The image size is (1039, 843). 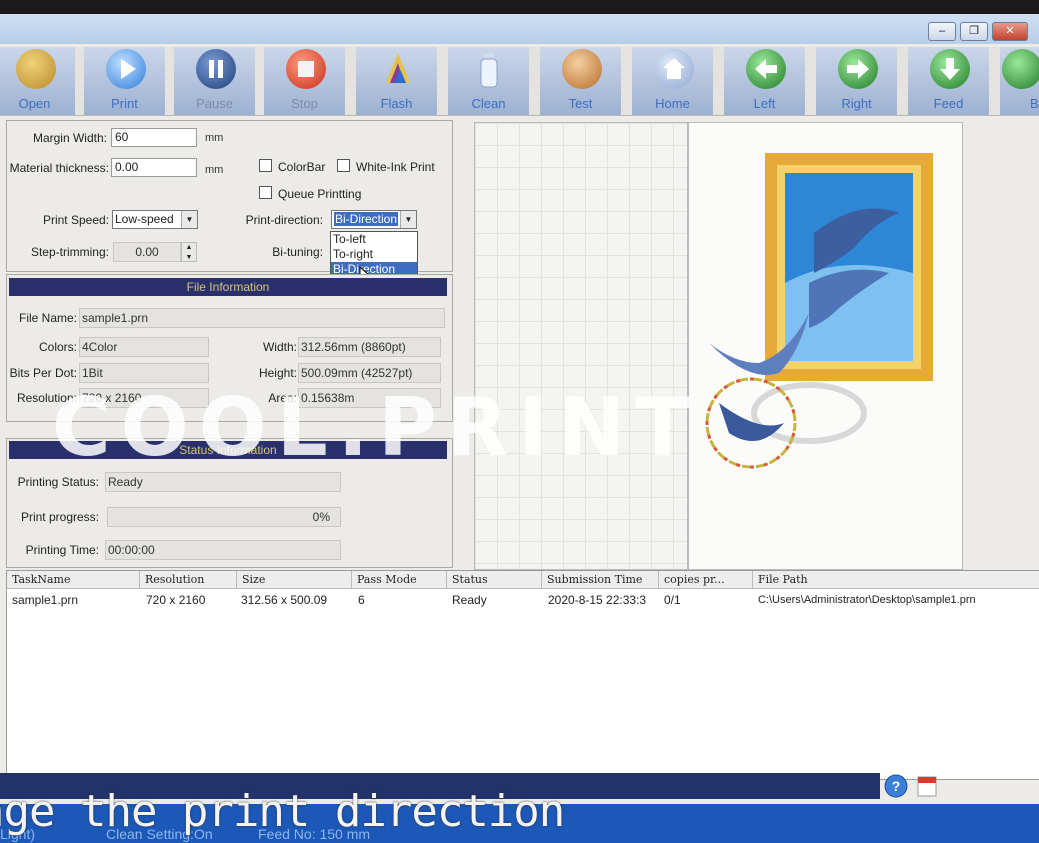 What do you see at coordinates (310, 193) in the screenshot?
I see `queue-checkbox: Queue Printting` at bounding box center [310, 193].